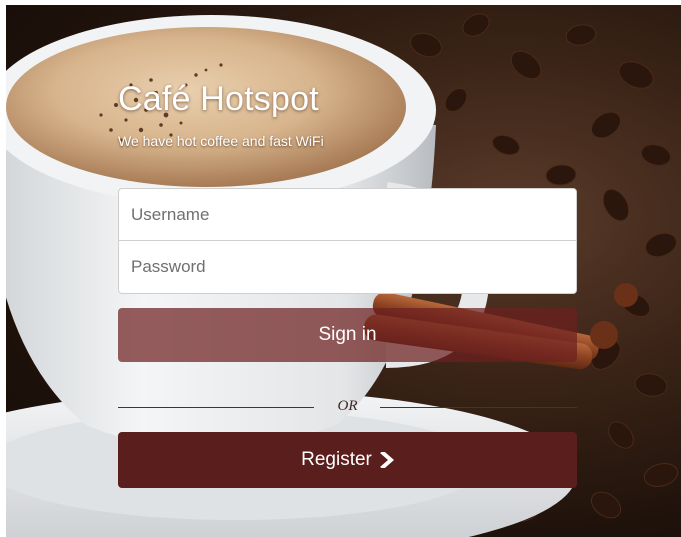 This screenshot has width=681, height=537. Describe the element at coordinates (478, 407) in the screenshot. I see `divider-line-right` at that location.